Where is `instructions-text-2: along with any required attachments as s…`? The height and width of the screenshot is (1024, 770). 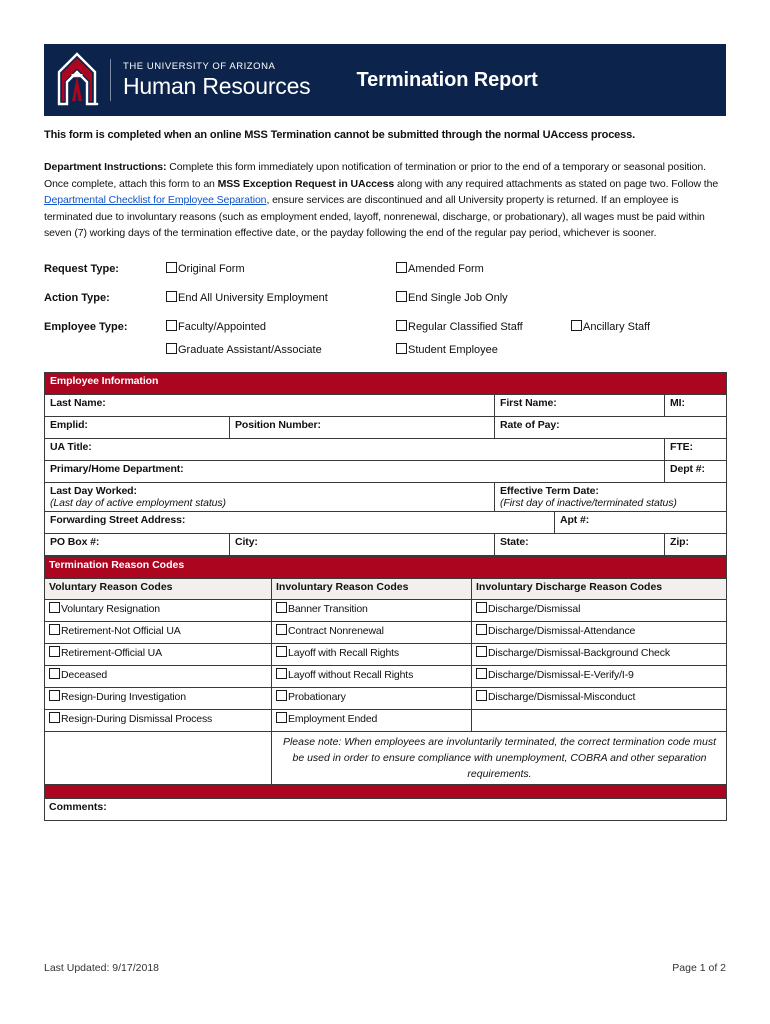
instructions-text-2: along with any required attachments as s… is located at coordinates (556, 183).